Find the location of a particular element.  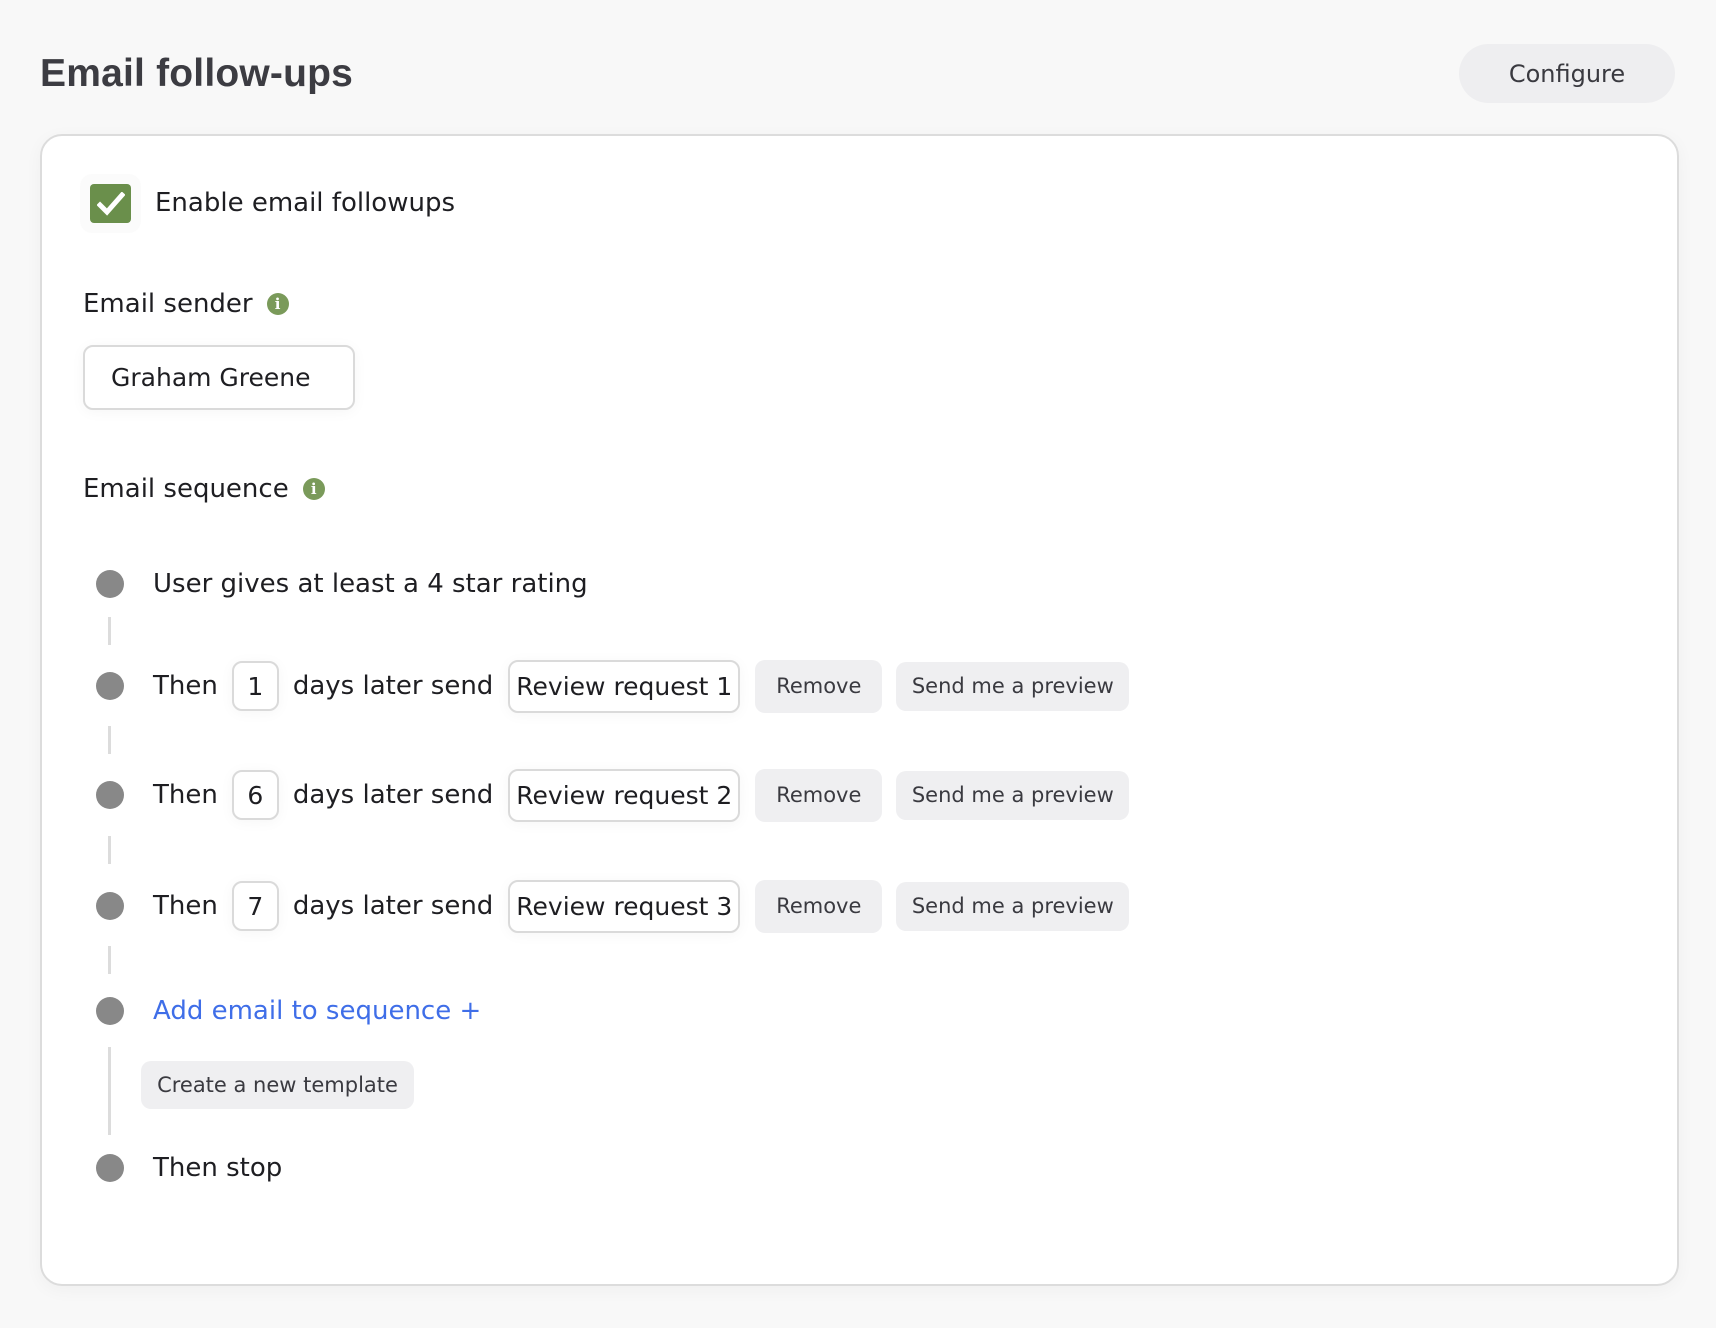

page-title: Email follow-ups is located at coordinates (197, 73).